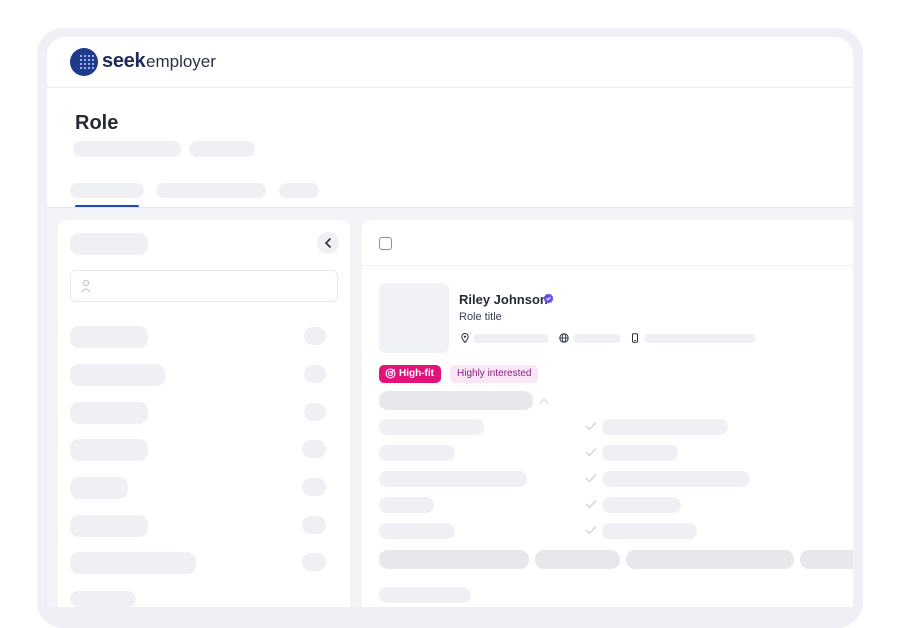  I want to click on seek-logo-icon, so click(84, 62).